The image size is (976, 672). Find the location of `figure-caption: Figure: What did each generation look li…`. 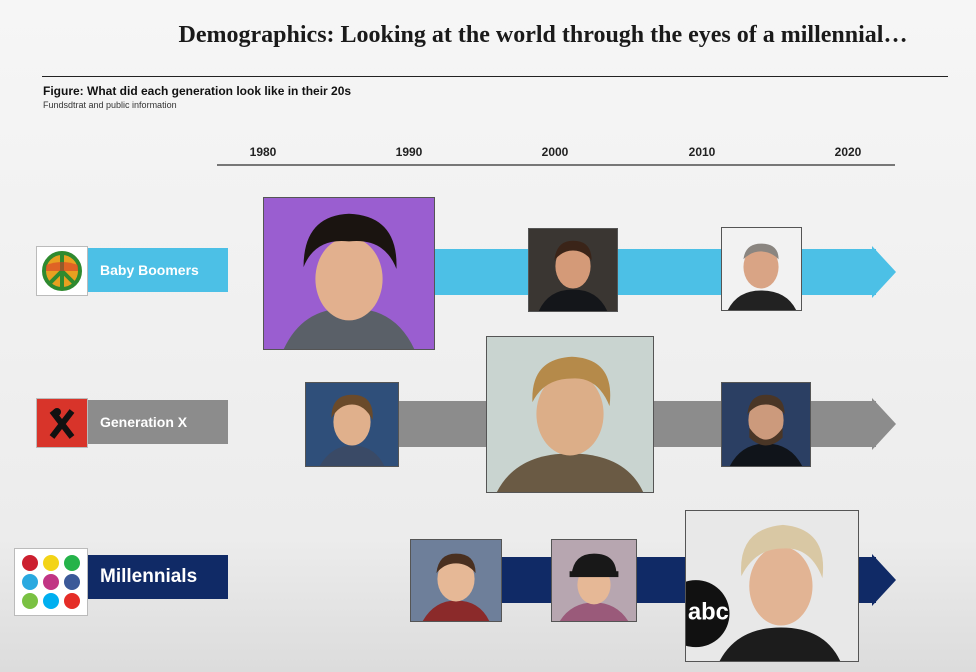

figure-caption: Figure: What did each generation look li… is located at coordinates (197, 91).